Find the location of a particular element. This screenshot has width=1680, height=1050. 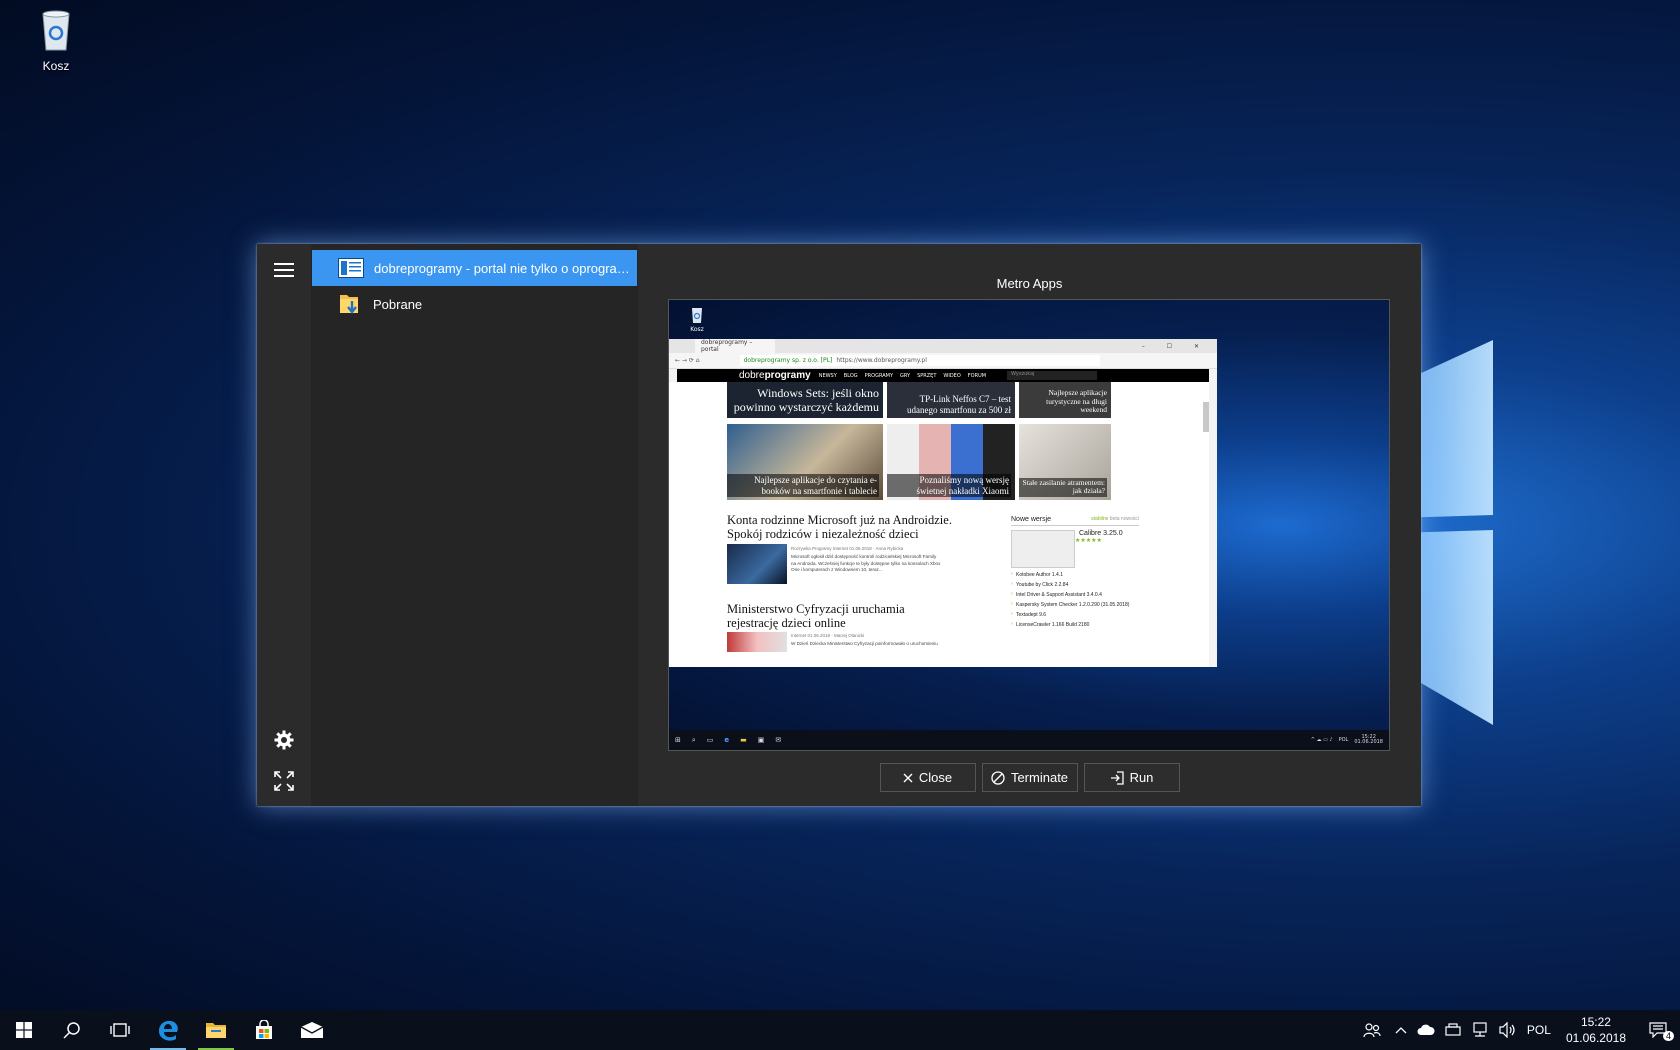

mail-button is located at coordinates (312, 1030).